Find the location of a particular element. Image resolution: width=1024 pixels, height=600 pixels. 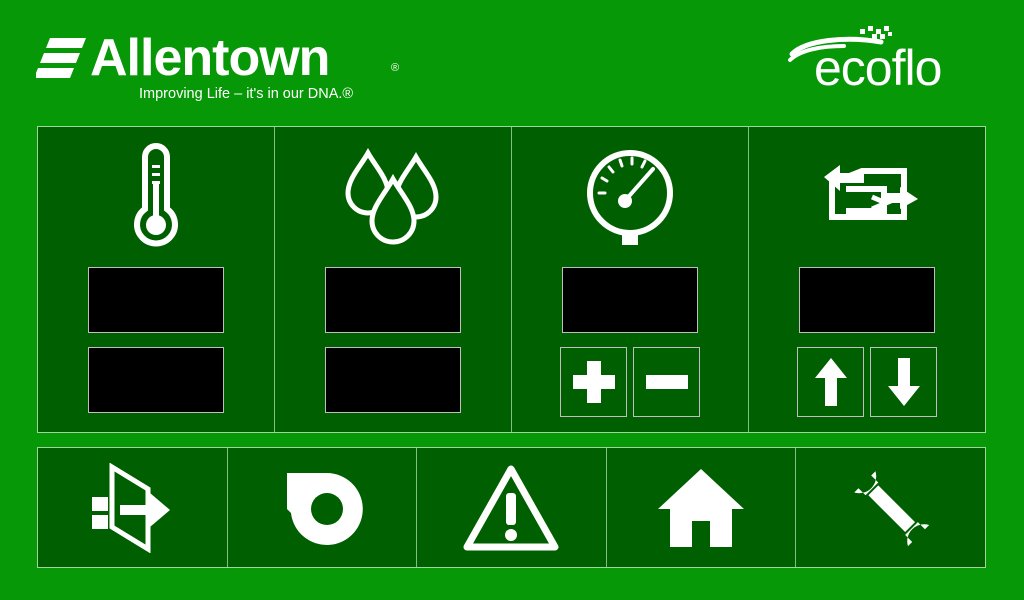

warning-icon is located at coordinates (511, 507).